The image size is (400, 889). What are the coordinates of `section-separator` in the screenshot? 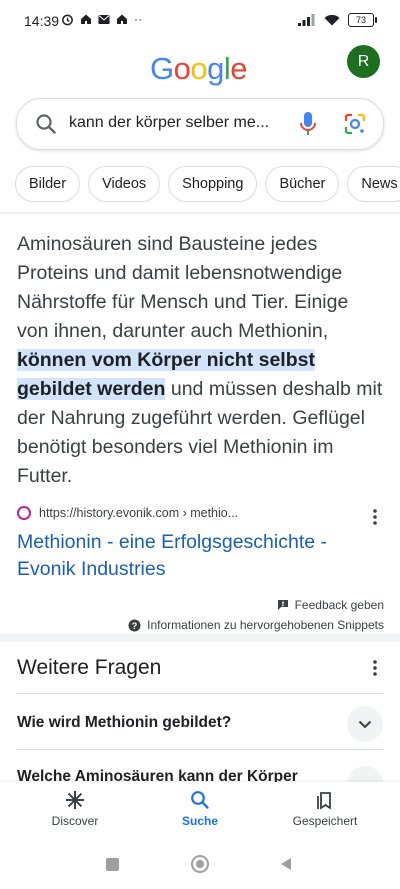 It's located at (200, 638).